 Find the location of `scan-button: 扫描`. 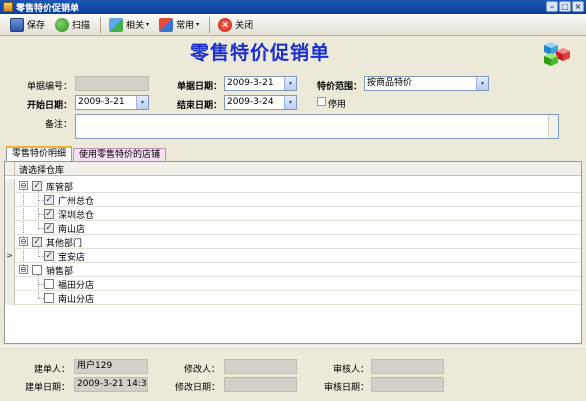

scan-button: 扫描 is located at coordinates (72, 25).